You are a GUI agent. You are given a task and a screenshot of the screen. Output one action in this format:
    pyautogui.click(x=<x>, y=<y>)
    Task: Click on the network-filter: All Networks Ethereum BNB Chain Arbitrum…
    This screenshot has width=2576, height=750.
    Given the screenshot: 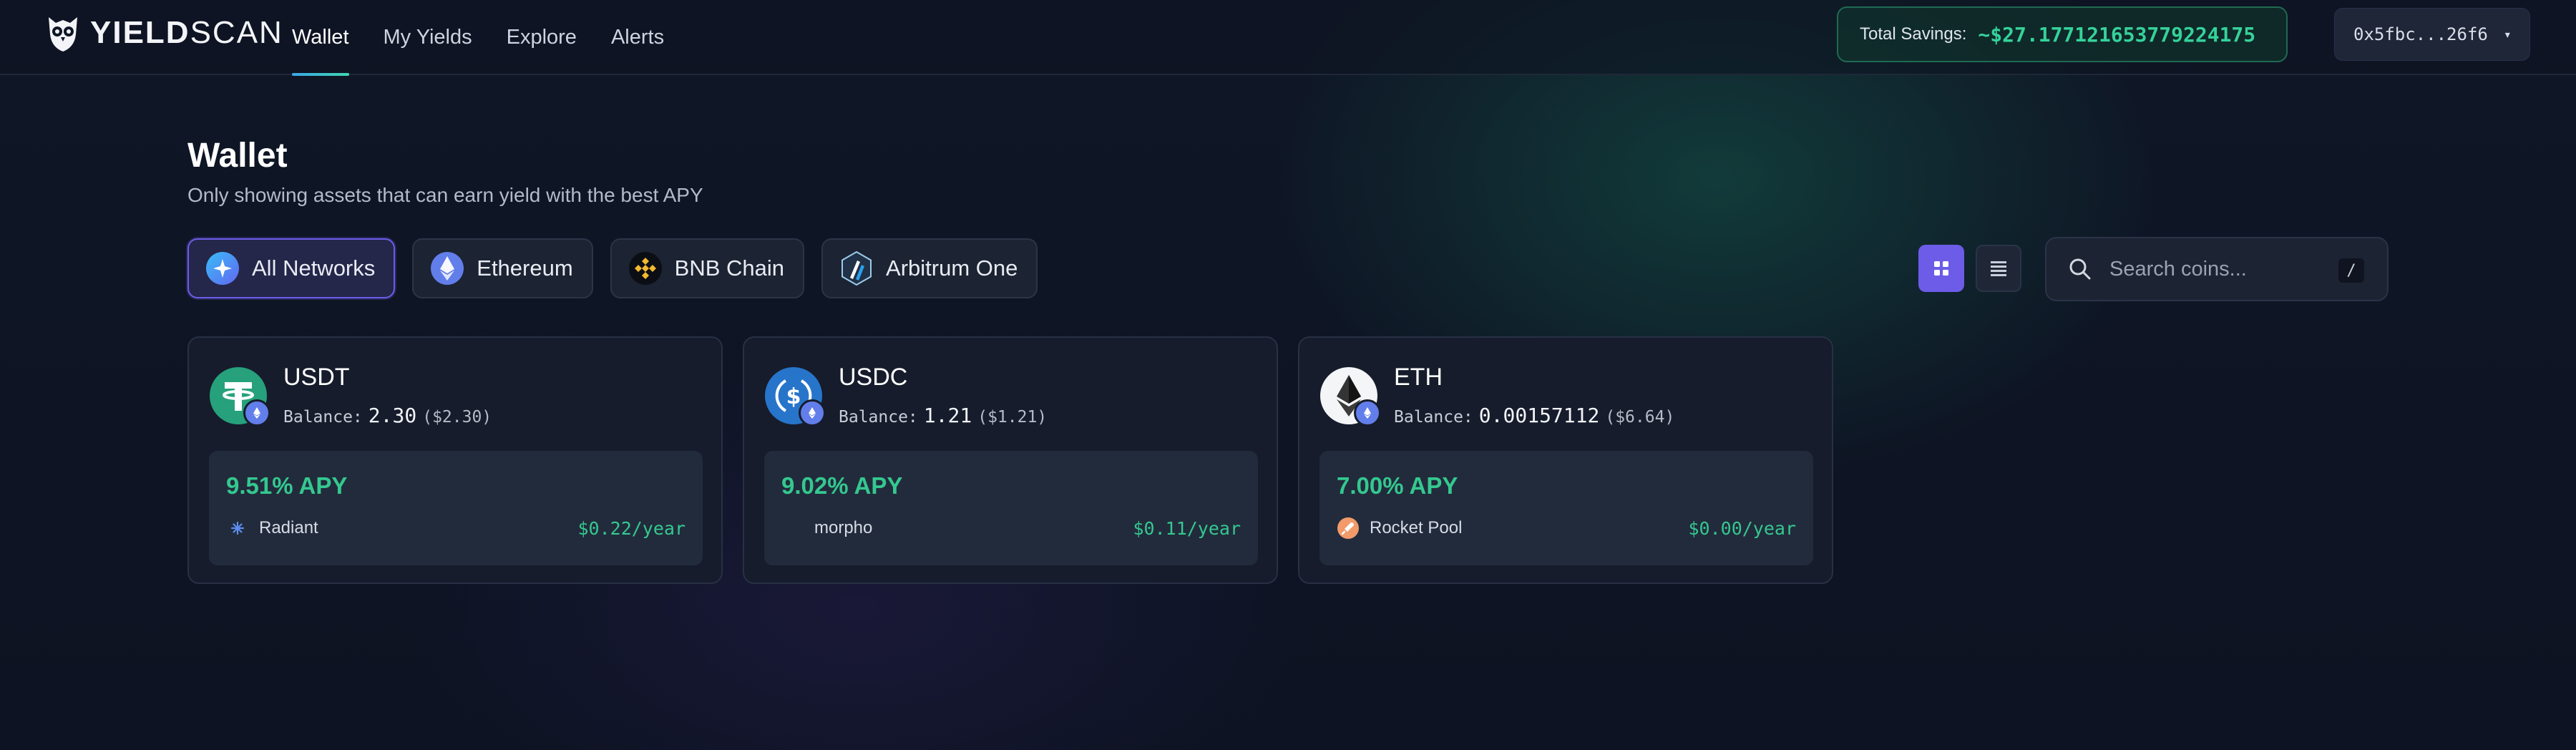 What is the action you would take?
    pyautogui.click(x=621, y=268)
    